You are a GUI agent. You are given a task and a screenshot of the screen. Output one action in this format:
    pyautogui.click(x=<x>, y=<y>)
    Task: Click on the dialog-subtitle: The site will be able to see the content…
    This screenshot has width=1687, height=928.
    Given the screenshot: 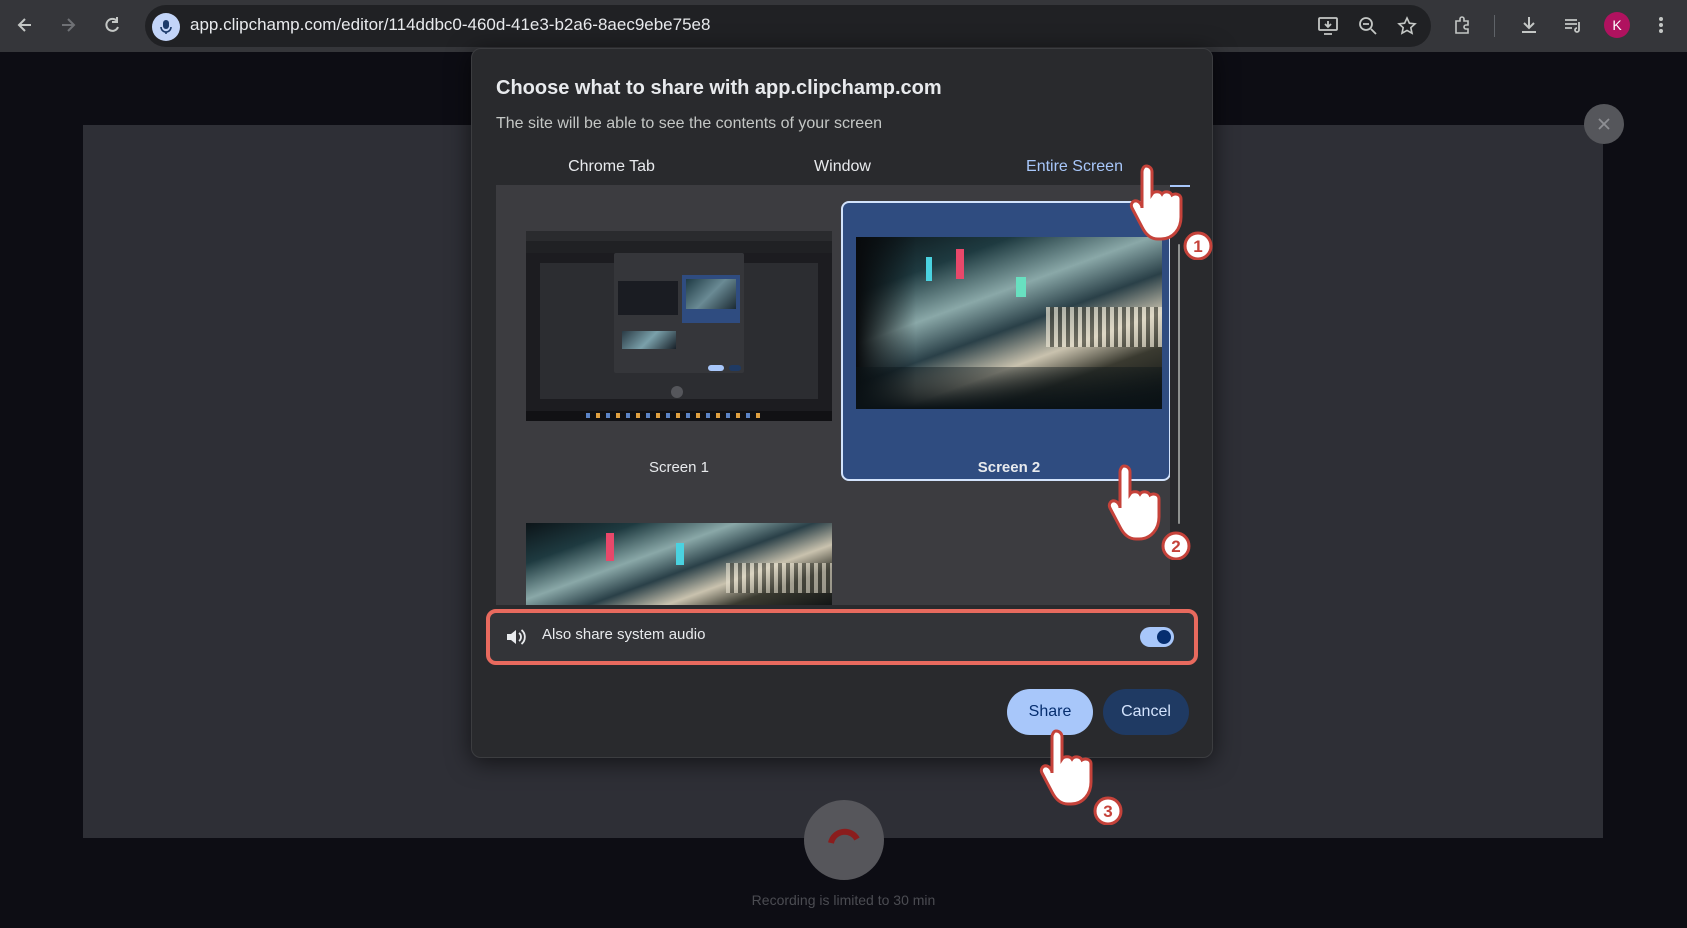 What is the action you would take?
    pyautogui.click(x=689, y=123)
    